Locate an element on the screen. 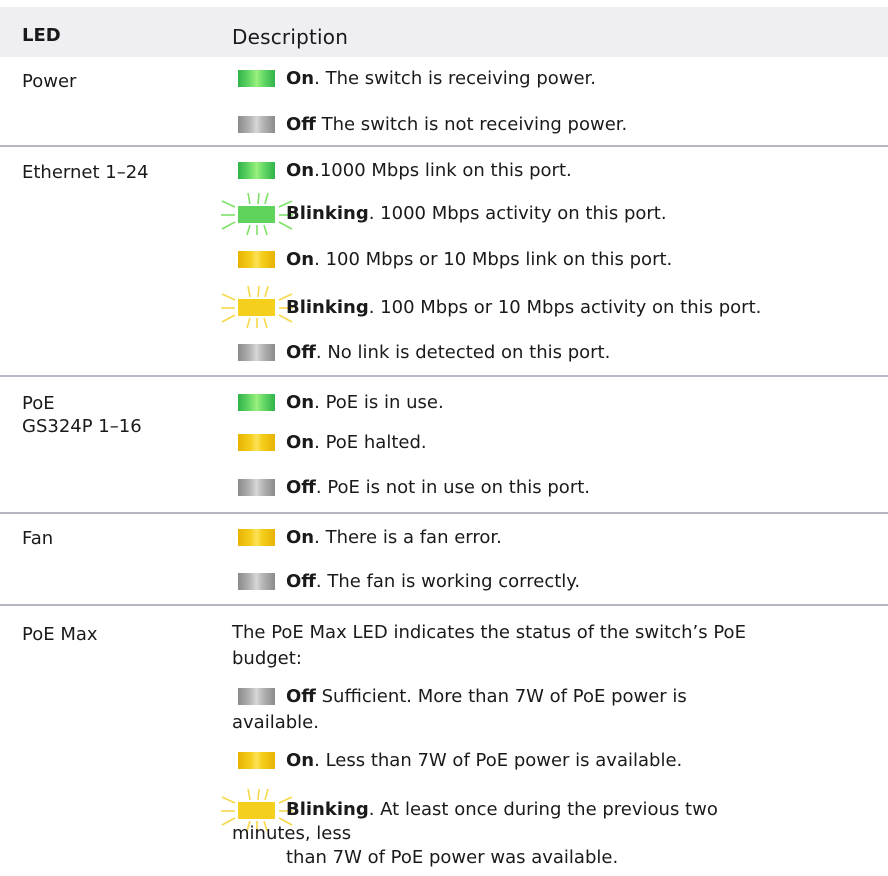  fan-on-line: On. There is a fan error. is located at coordinates (394, 537).